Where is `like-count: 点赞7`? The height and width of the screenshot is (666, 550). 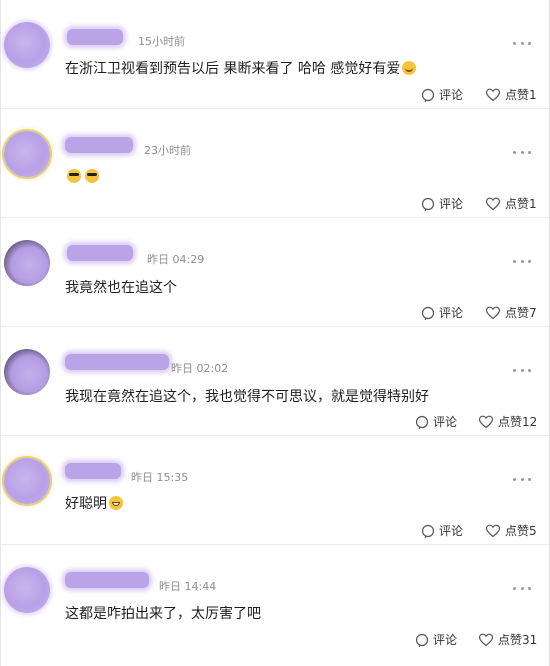 like-count: 点赞7 is located at coordinates (521, 313).